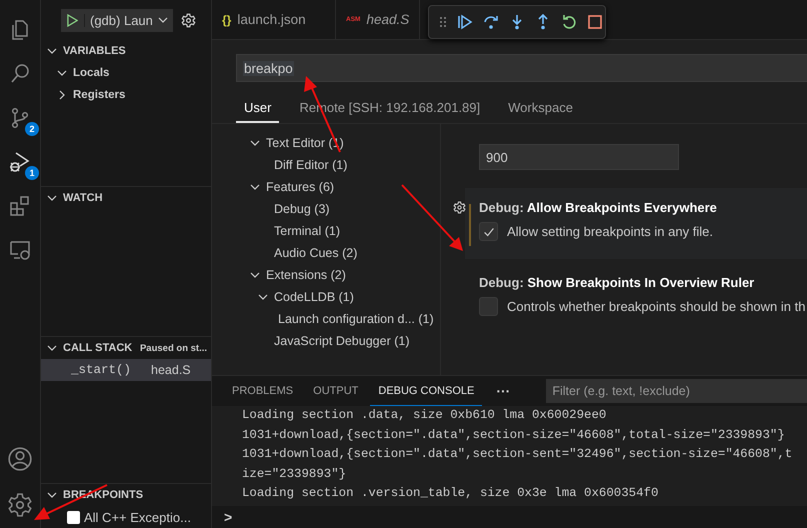  Describe the element at coordinates (656, 306) in the screenshot. I see `setting-description: Controls whether breakpoints should be shown in th` at that location.